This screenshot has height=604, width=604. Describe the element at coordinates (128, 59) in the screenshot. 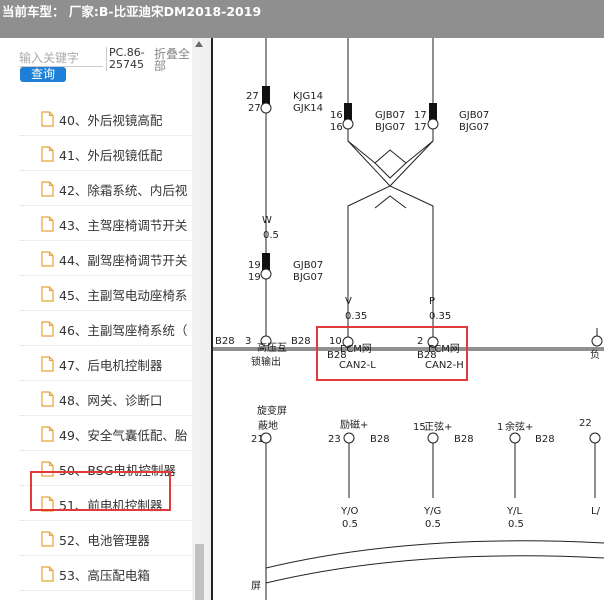

I see `pc-code-label: PC.86-25745` at that location.